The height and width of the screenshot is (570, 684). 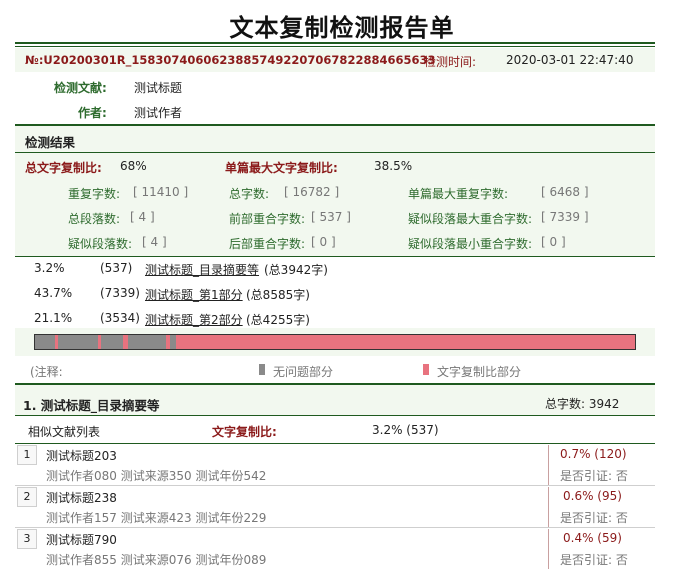 What do you see at coordinates (458, 194) in the screenshot?
I see `stat-label: 单篇最大重复字数:` at bounding box center [458, 194].